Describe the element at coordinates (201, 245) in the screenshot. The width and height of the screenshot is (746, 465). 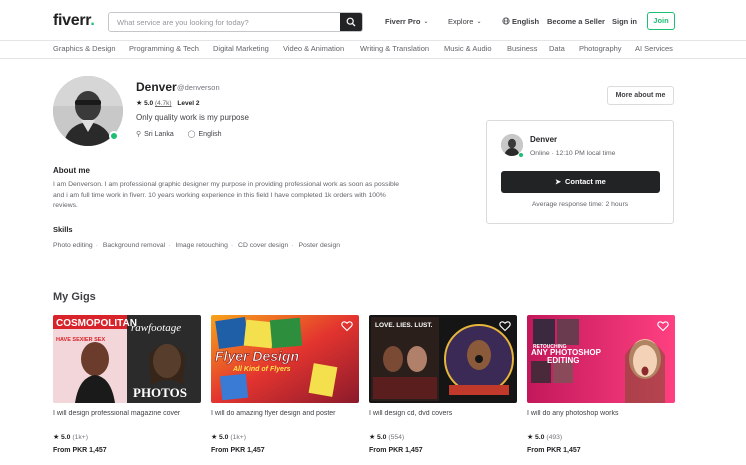
I see `skill-item: Image retouching` at that location.